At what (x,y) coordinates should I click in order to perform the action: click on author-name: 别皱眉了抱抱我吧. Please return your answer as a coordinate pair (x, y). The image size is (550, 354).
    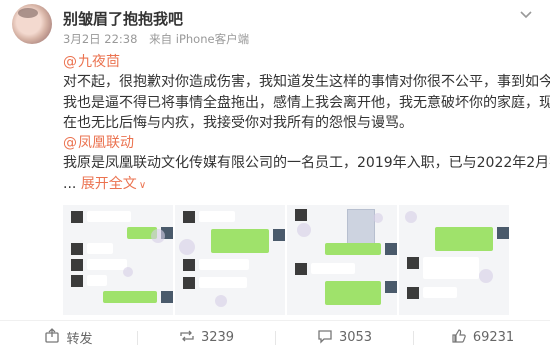
    Looking at the image, I should click on (123, 18).